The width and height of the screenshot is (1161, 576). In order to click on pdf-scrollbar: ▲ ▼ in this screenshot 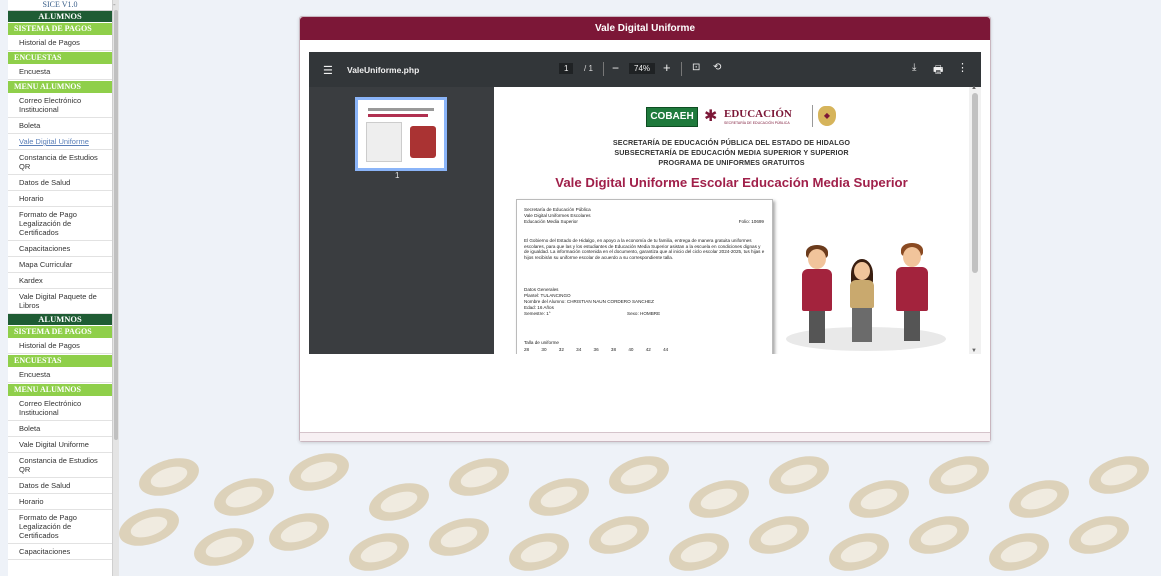, I will do `click(975, 219)`.